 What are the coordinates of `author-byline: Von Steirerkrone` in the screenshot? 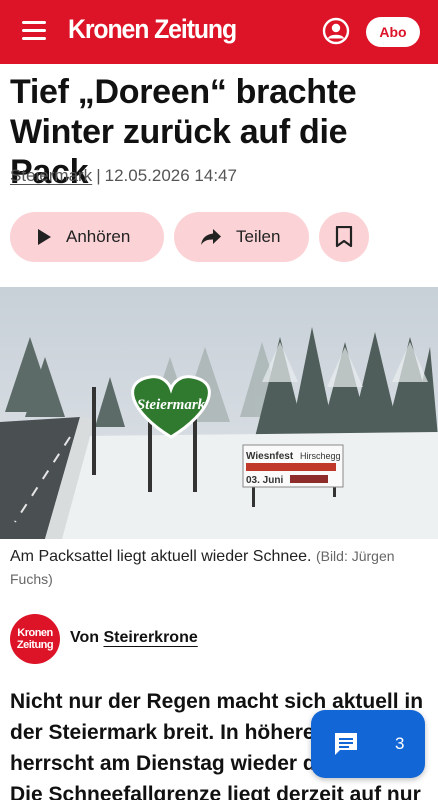 It's located at (134, 638).